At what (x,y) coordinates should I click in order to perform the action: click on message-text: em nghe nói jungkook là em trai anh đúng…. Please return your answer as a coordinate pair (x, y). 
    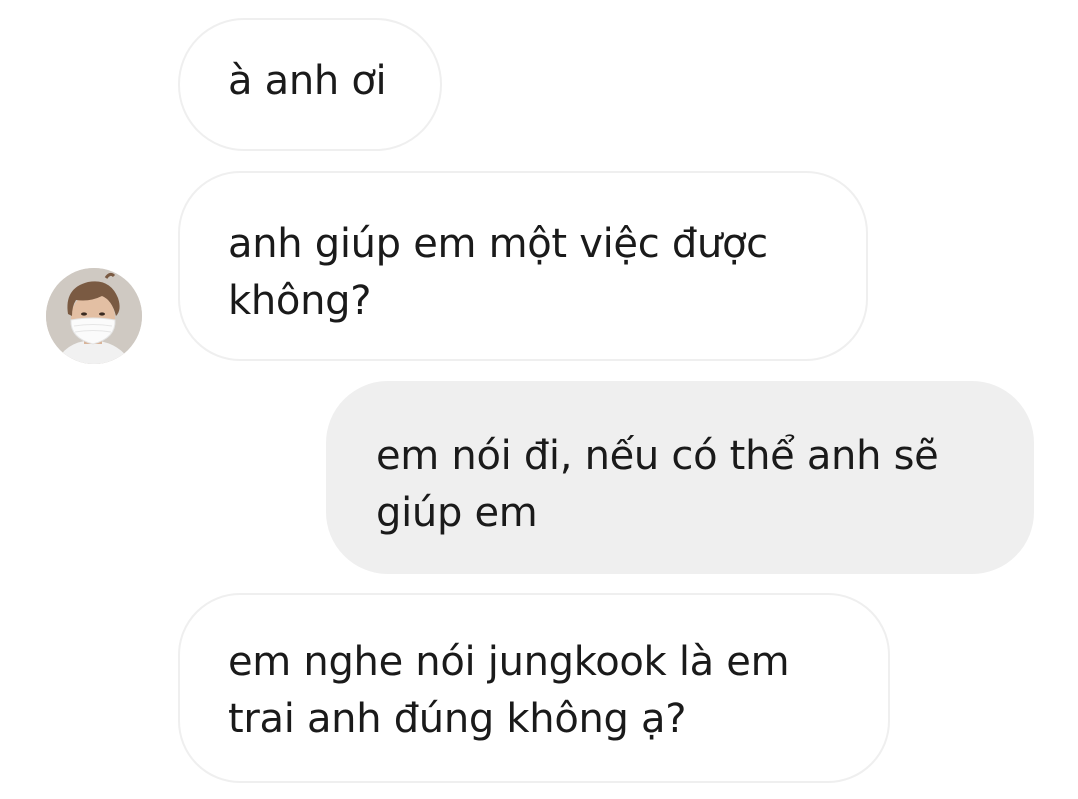
    Looking at the image, I should click on (509, 690).